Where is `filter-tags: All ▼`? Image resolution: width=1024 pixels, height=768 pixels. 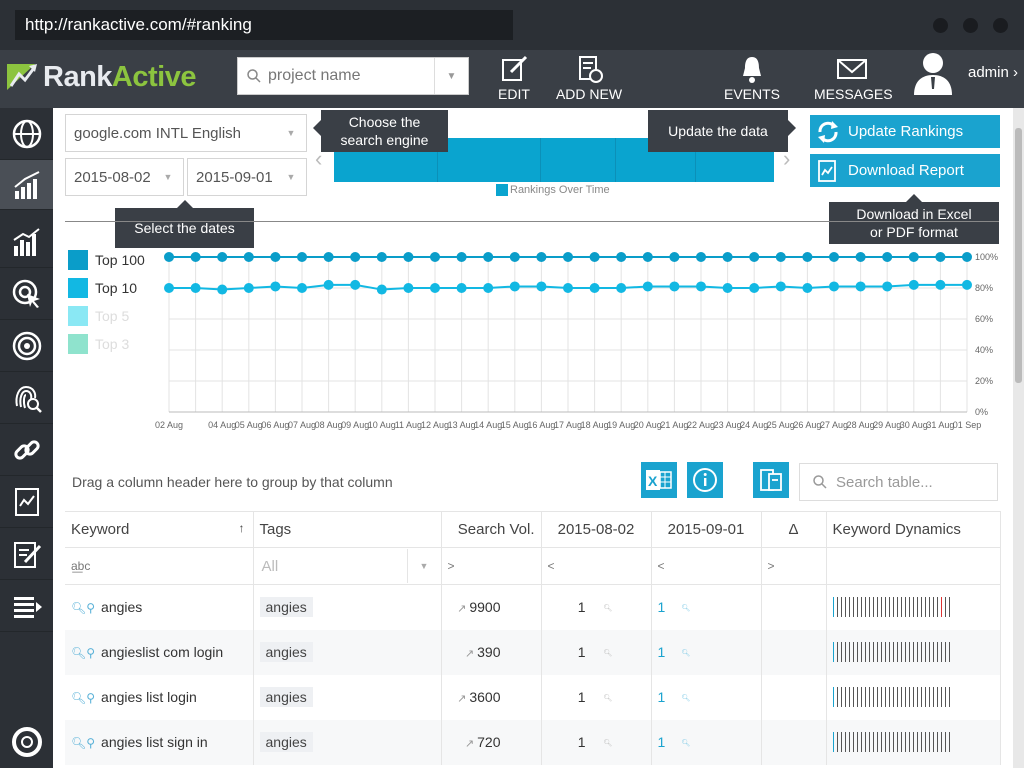 filter-tags: All ▼ is located at coordinates (347, 566).